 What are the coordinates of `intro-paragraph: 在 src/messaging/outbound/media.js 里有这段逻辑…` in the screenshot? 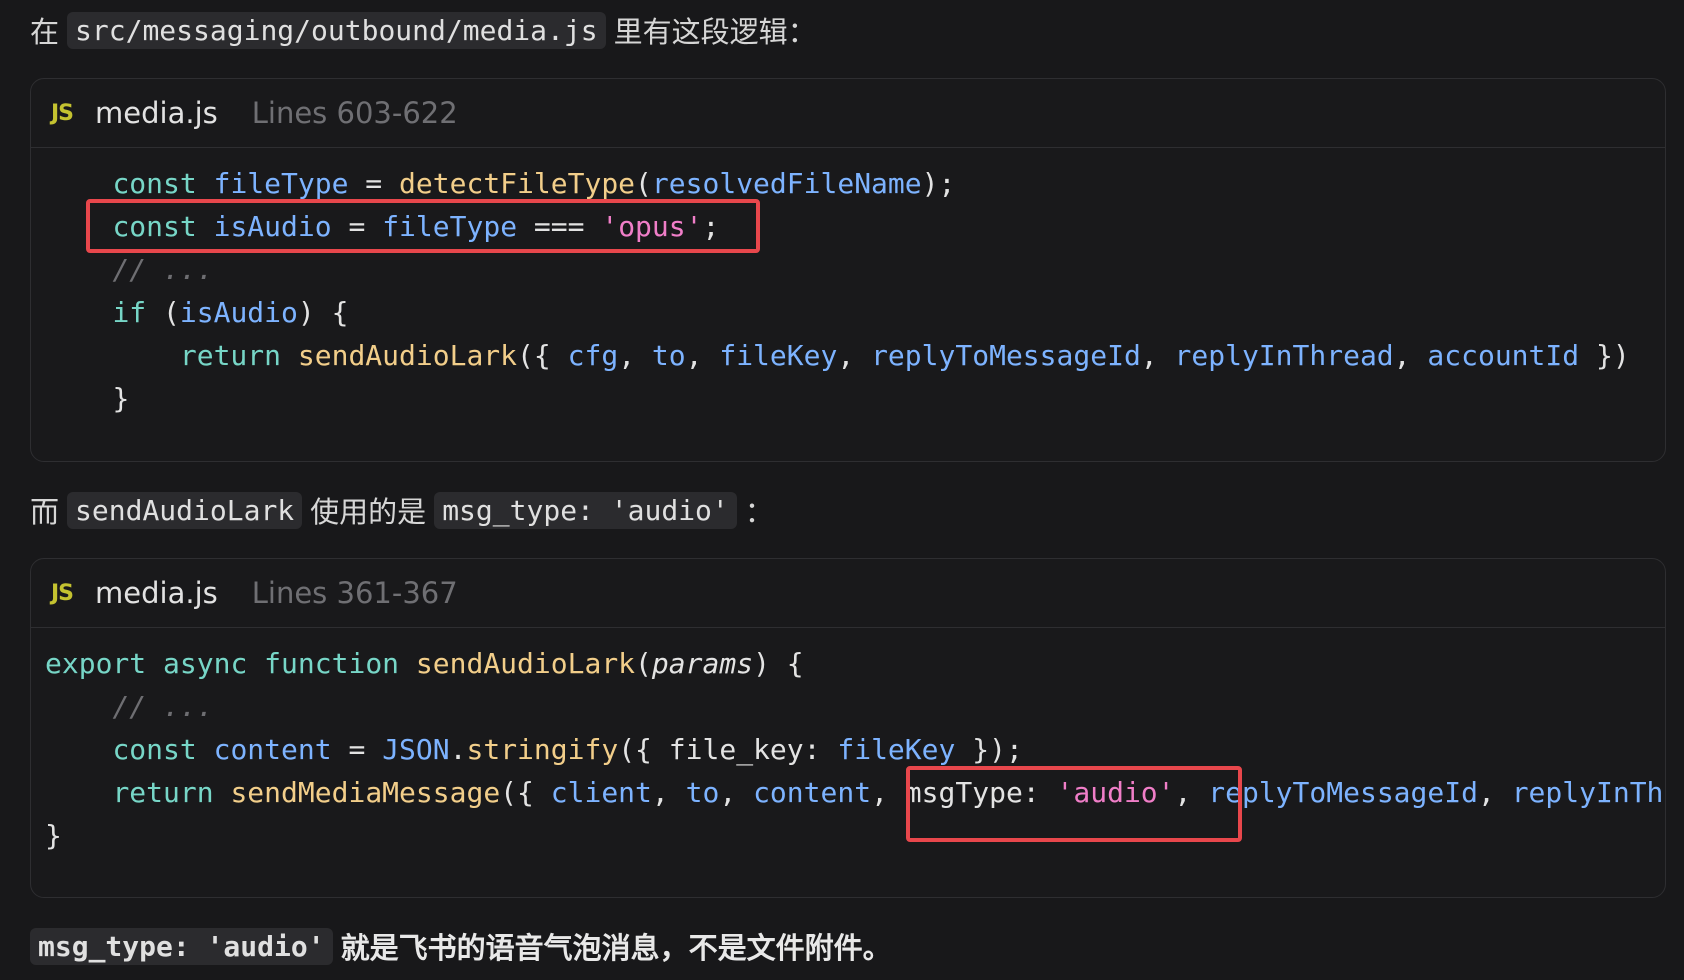 It's located at (423, 30).